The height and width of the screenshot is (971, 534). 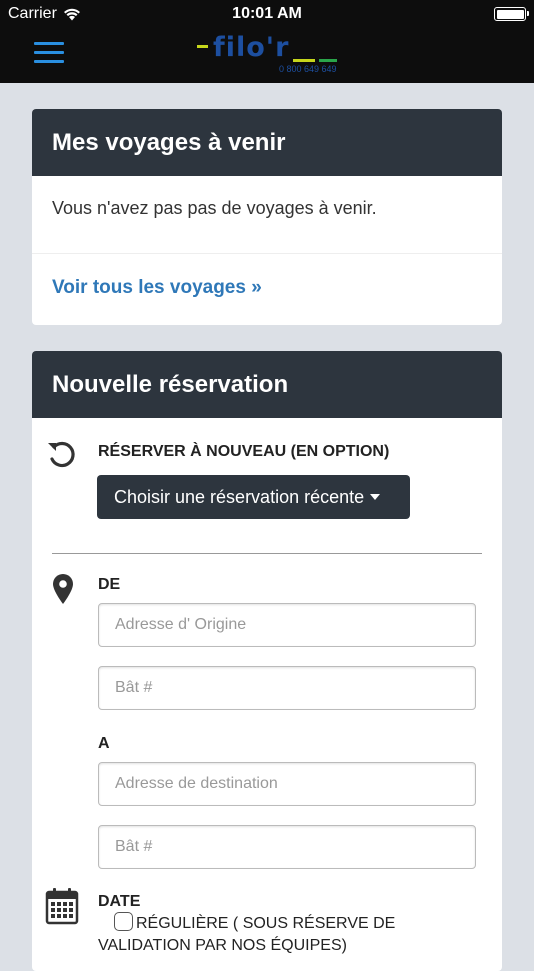 I want to click on app-logo: filo'r 0 800 649 649, so click(x=270, y=55).